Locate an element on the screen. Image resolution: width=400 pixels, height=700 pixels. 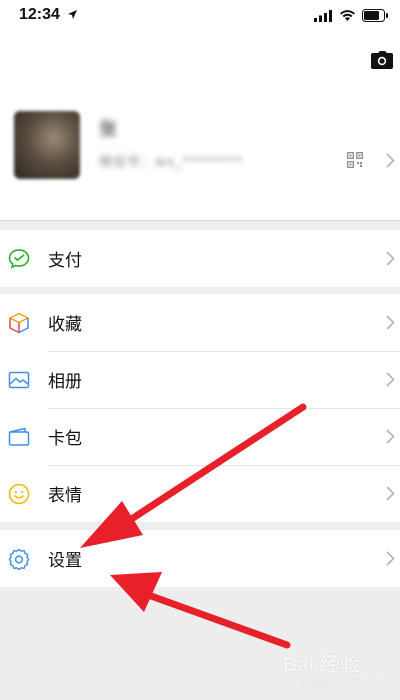
menu-item-stickers: 表情 is located at coordinates (200, 493).